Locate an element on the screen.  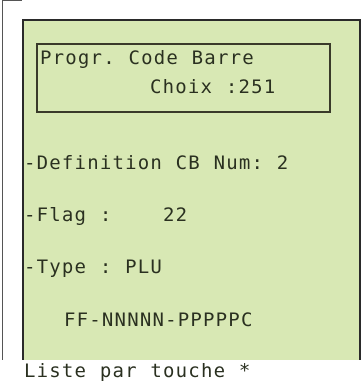
list-hint: Liste par touche * is located at coordinates (138, 371).